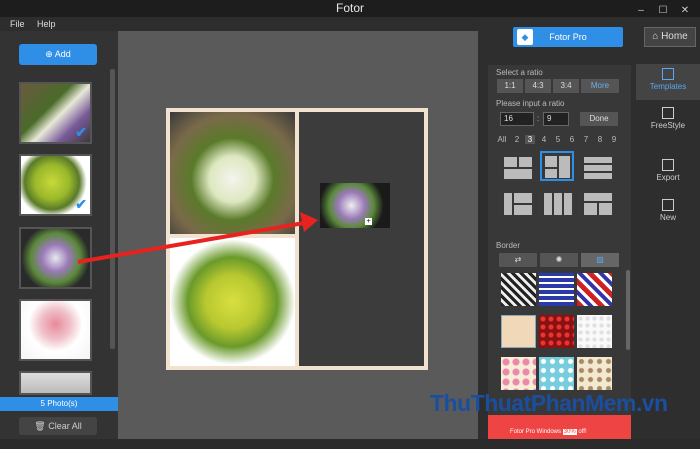 Image resolution: width=700 pixels, height=449 pixels. Describe the element at coordinates (510, 86) in the screenshot. I see `ratio-1-1: 1:1` at that location.